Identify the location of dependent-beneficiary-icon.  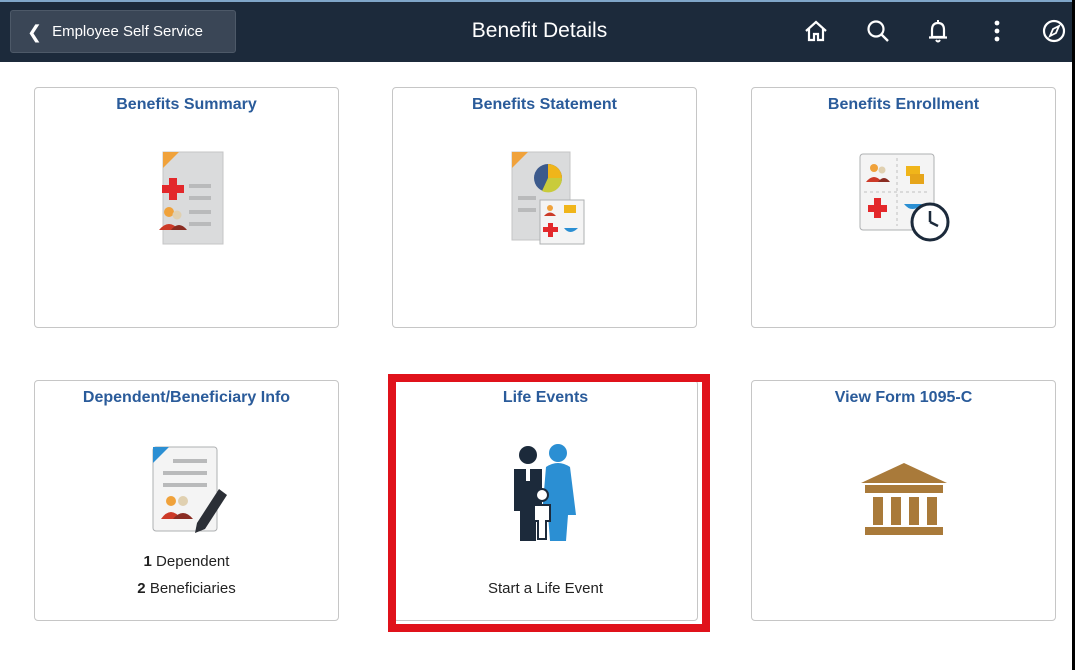
(186, 489).